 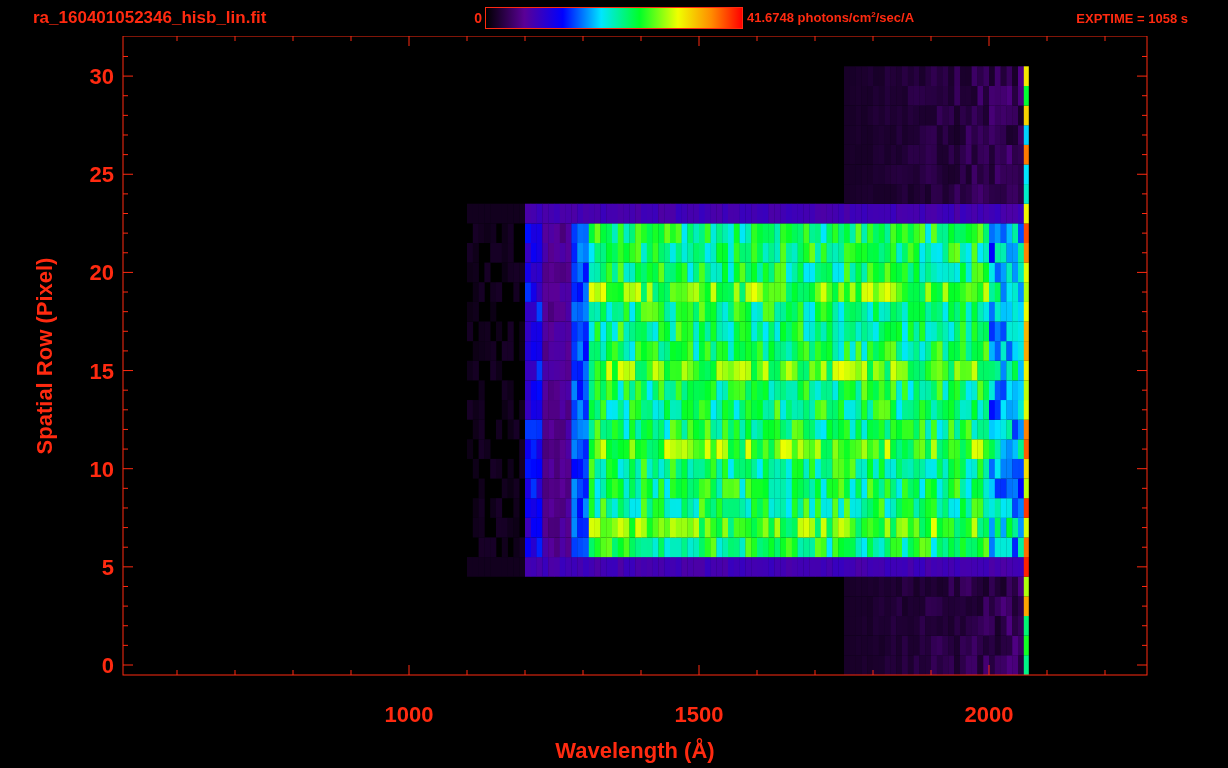 What do you see at coordinates (1132, 18) in the screenshot?
I see `exposure-time: EXPTIME = 1058 s` at bounding box center [1132, 18].